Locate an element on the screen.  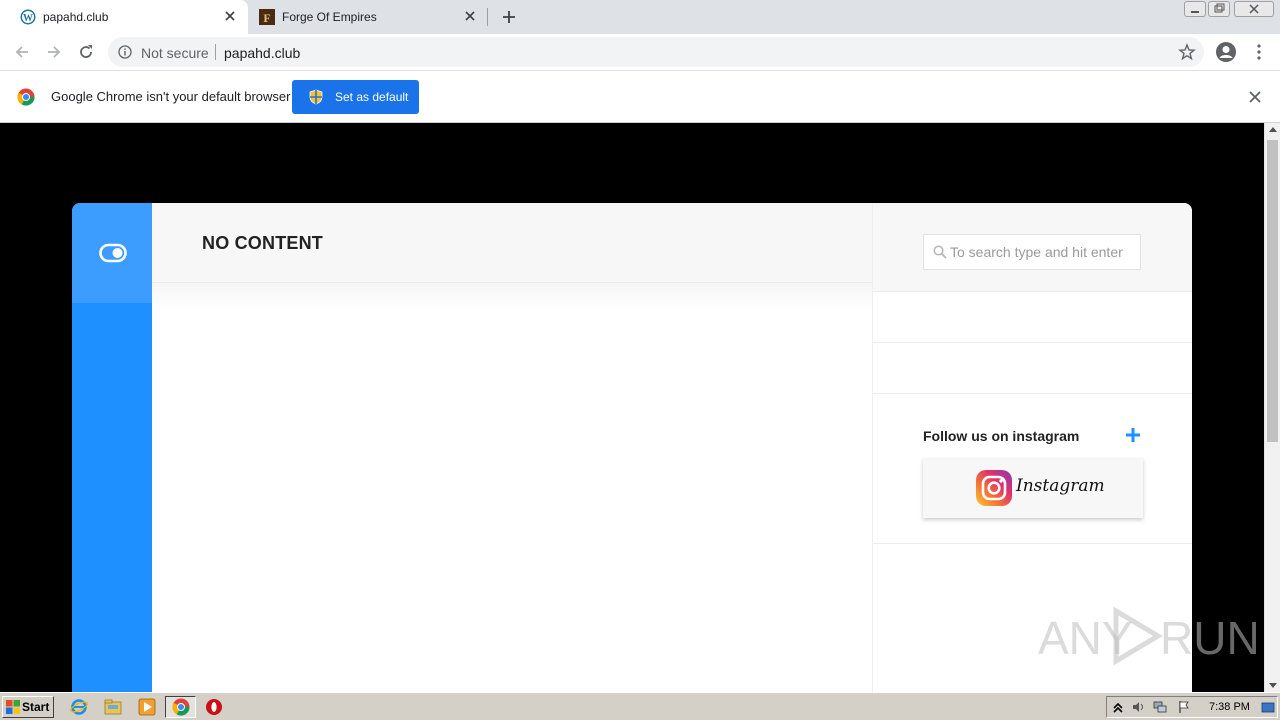
windows-flag-icon is located at coordinates (13, 707).